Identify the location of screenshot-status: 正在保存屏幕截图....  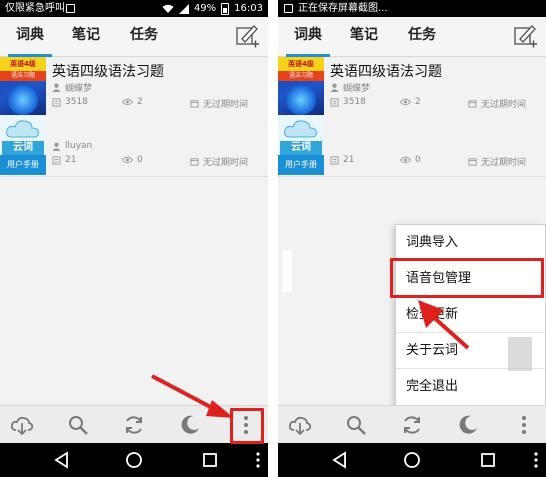
(343, 8).